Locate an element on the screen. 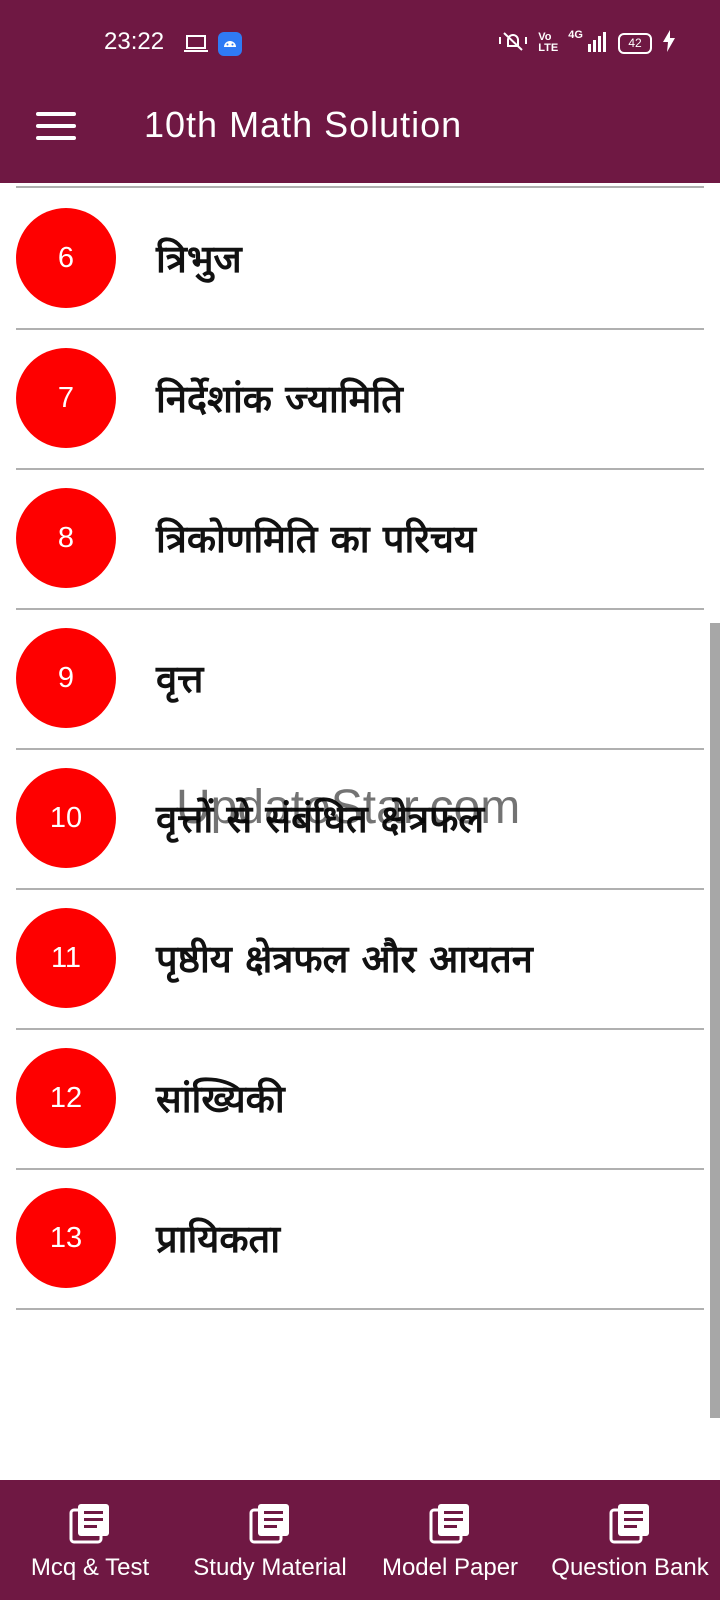  signal-icon: 4G is located at coordinates (588, 43).